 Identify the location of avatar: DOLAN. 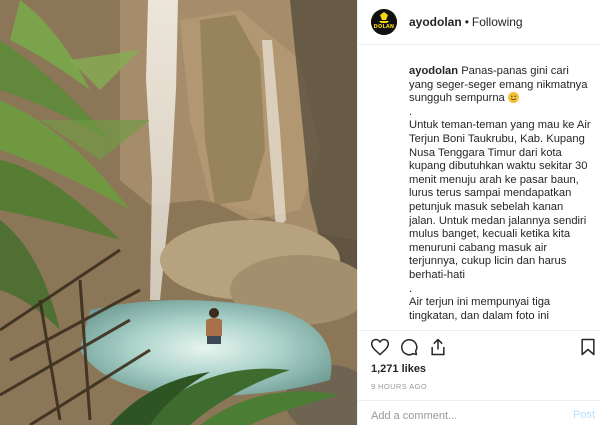
(384, 22).